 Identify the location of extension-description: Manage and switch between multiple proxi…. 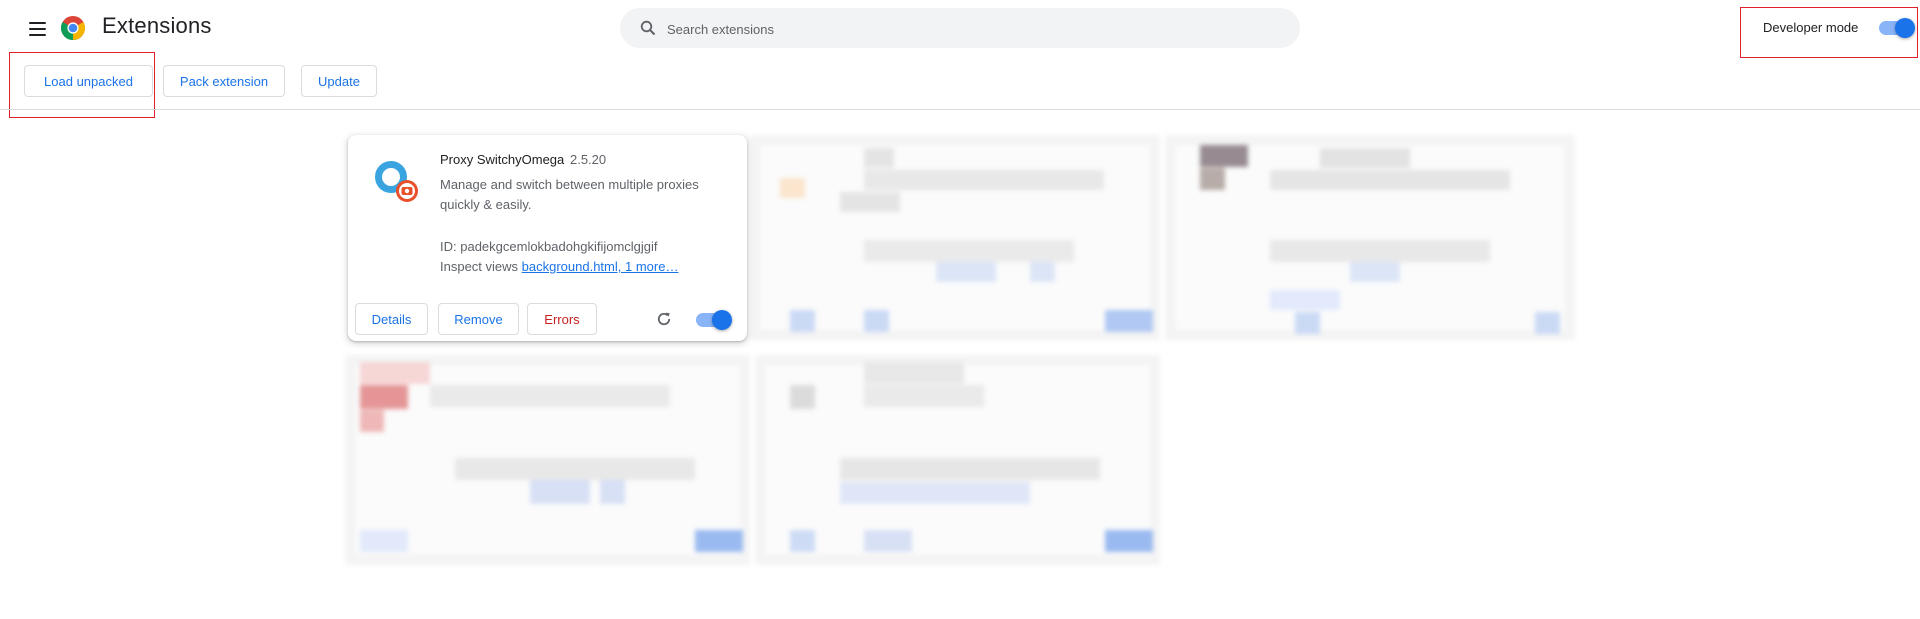
(569, 194).